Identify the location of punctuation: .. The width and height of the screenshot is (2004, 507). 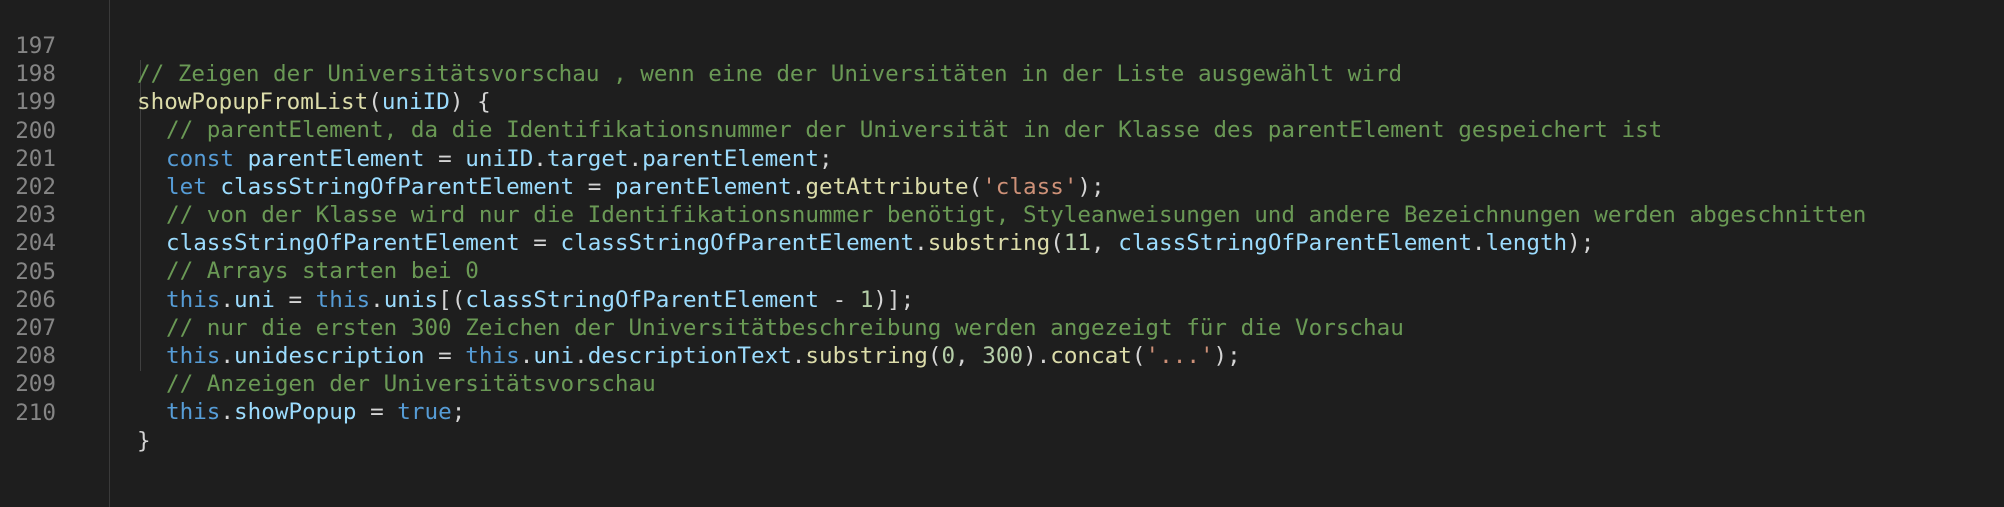
(227, 412).